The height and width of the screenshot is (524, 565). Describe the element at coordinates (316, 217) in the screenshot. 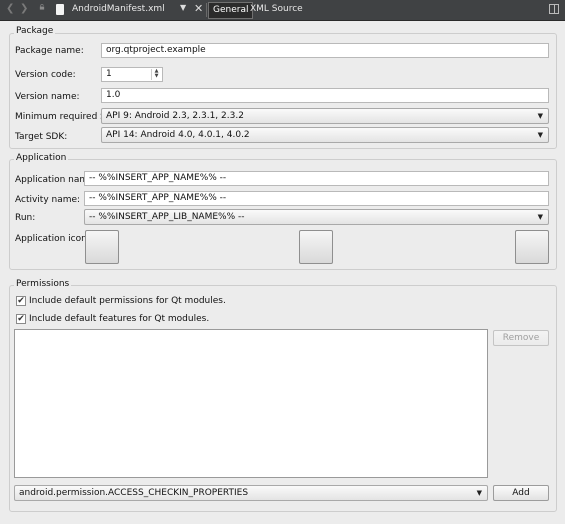

I see `run-select: -- %%INSERT_APP_LIB_NAME%% -- ▼` at that location.